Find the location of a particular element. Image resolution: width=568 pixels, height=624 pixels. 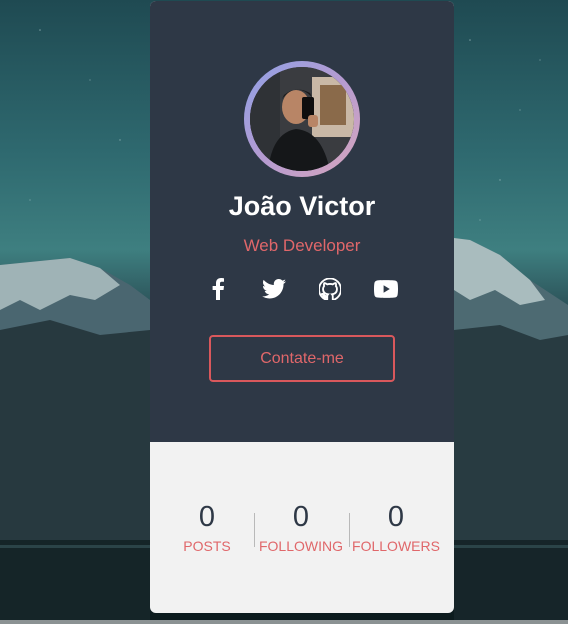

profile-role: Web Developer is located at coordinates (302, 245).